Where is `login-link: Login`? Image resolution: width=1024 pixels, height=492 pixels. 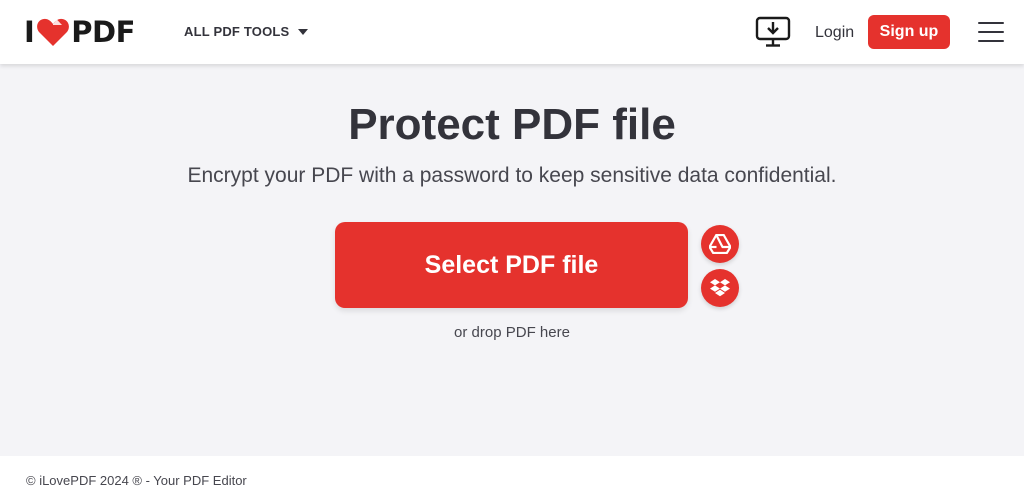
login-link: Login is located at coordinates (834, 33).